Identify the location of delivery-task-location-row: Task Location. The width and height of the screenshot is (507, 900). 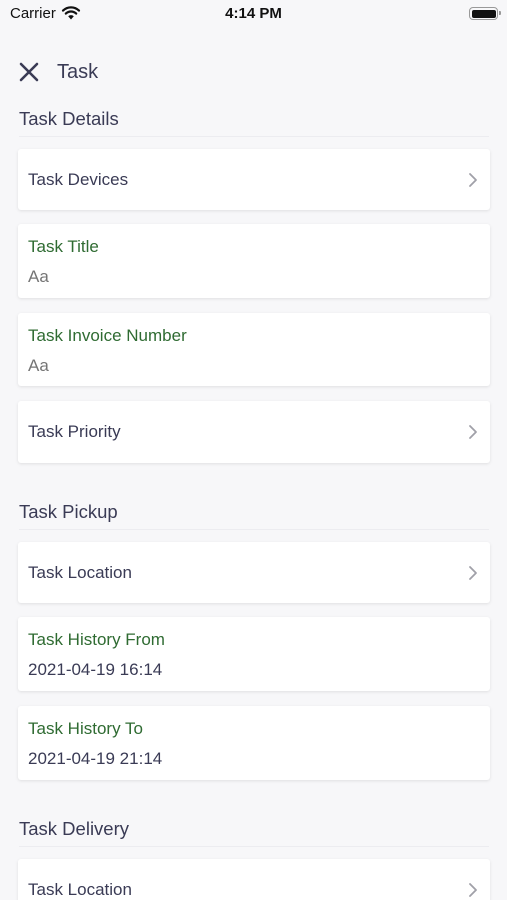
(254, 879).